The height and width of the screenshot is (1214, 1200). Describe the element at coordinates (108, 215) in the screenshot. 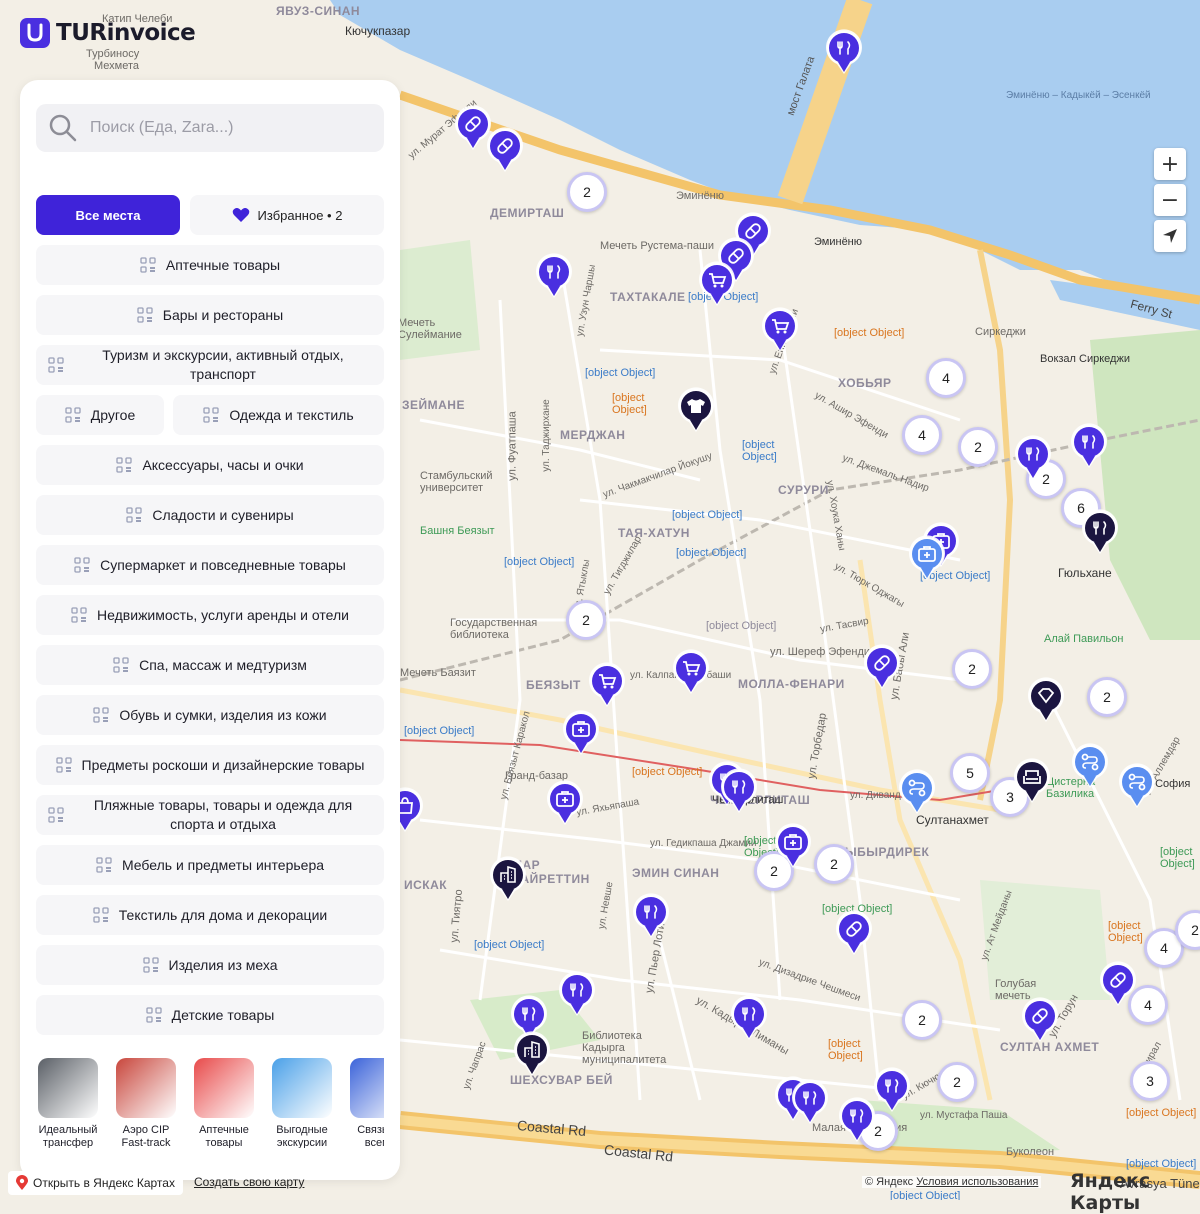

I see `tab-all-places: Все места` at that location.